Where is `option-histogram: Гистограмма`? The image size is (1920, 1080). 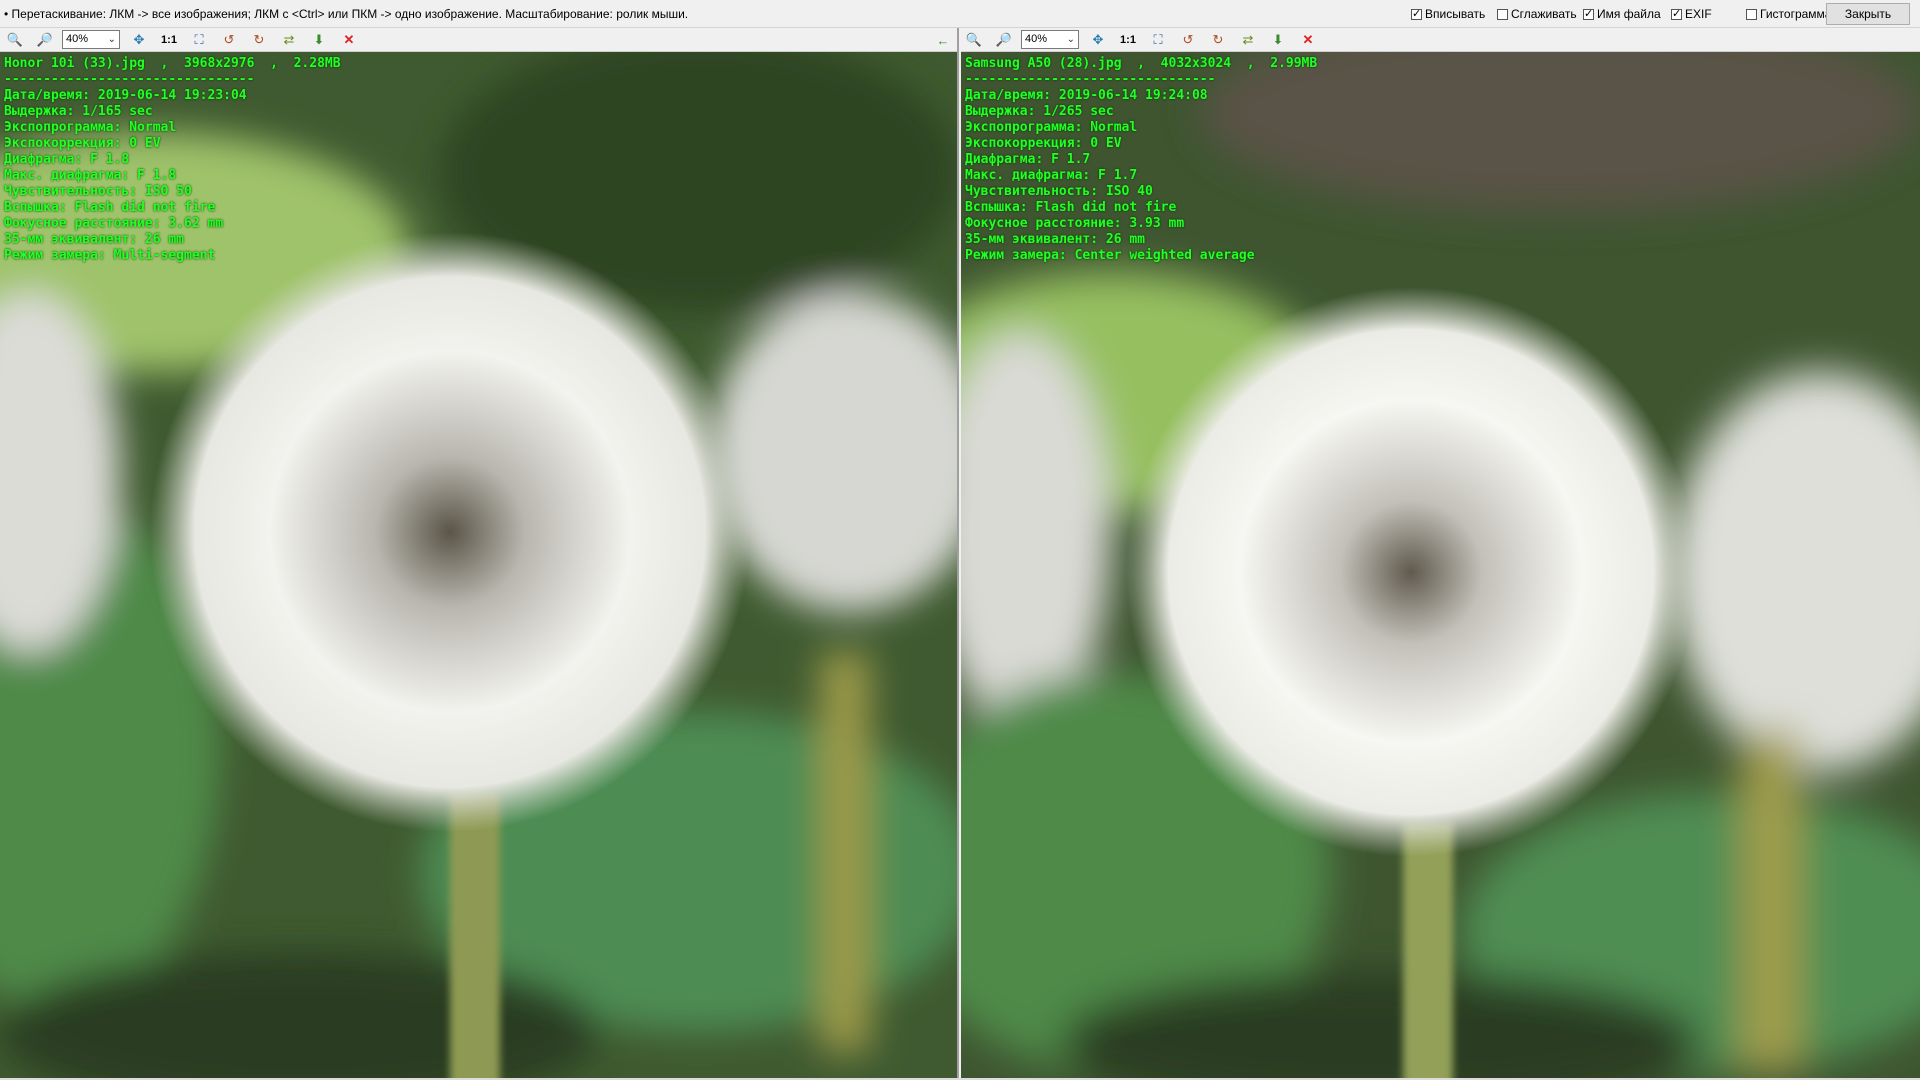
option-histogram: Гистограмма is located at coordinates (1788, 14).